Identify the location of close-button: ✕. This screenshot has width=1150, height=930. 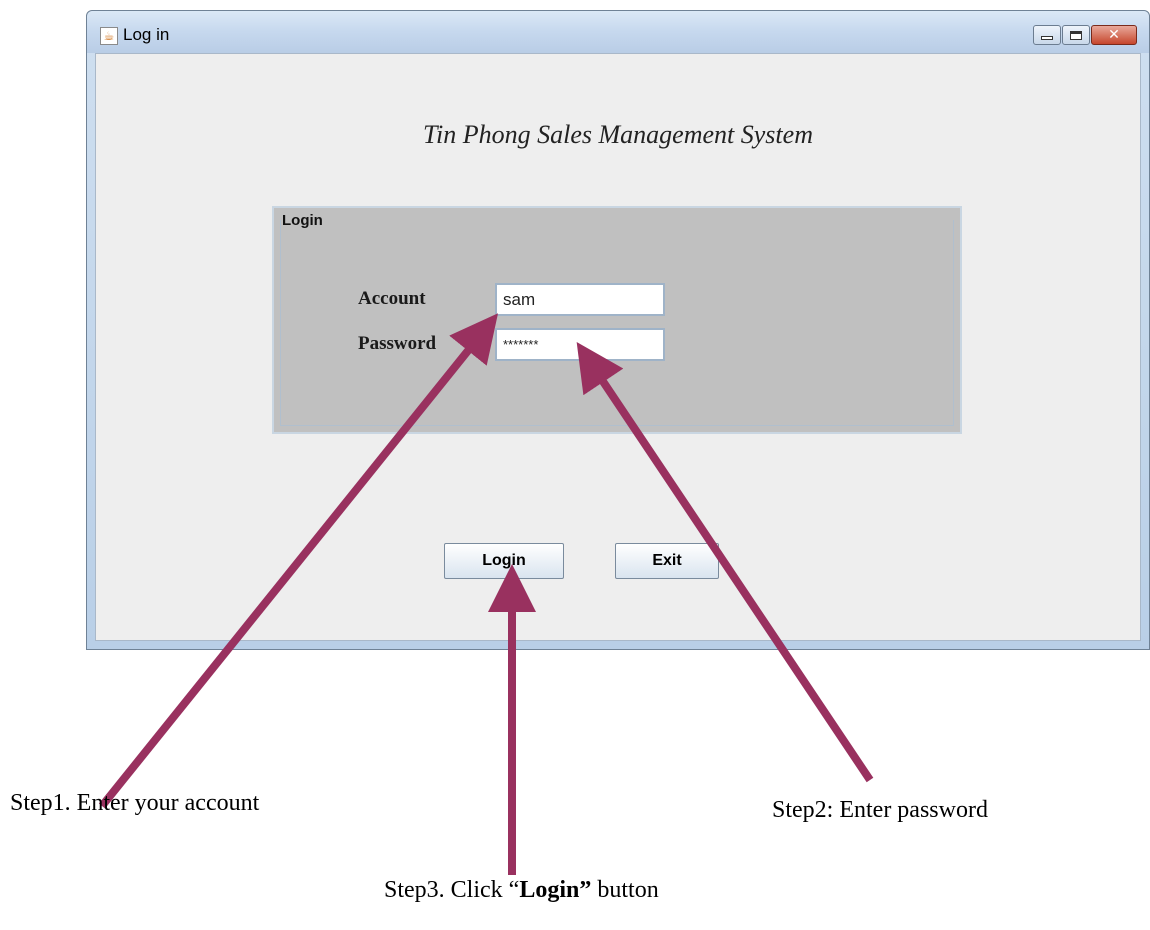
(1114, 35).